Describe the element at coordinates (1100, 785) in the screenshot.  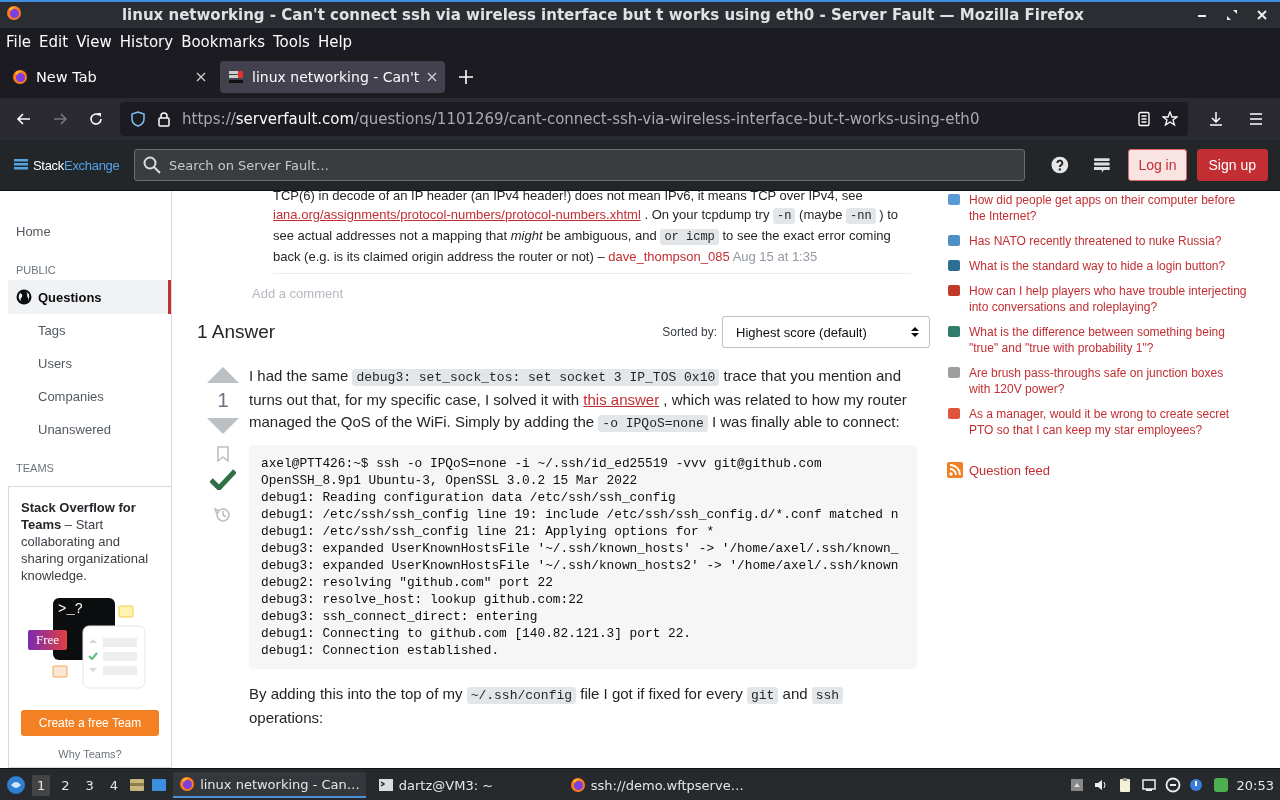
I see `volume-icon` at that location.